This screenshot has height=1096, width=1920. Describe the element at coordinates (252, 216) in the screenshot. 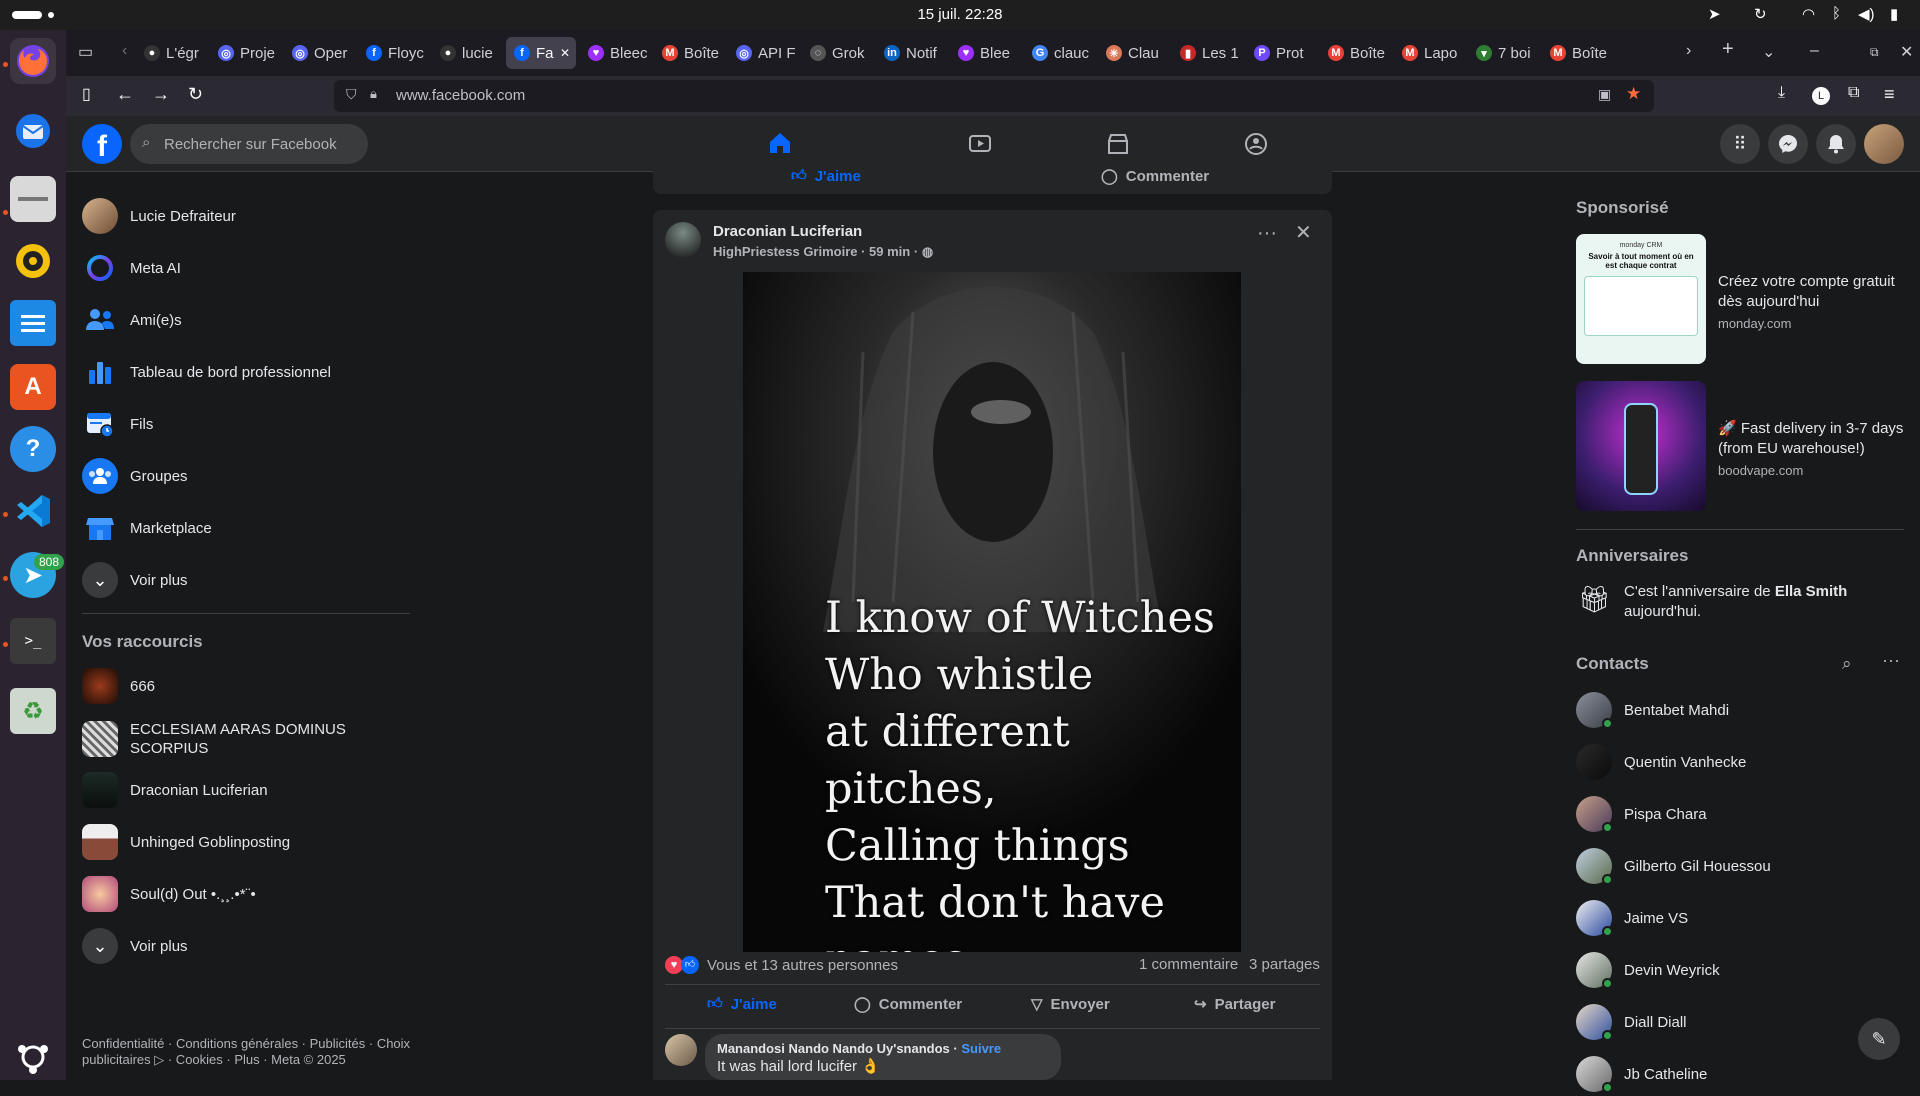

I see `sidebar-item-profile: Lucie Defraiteur` at that location.